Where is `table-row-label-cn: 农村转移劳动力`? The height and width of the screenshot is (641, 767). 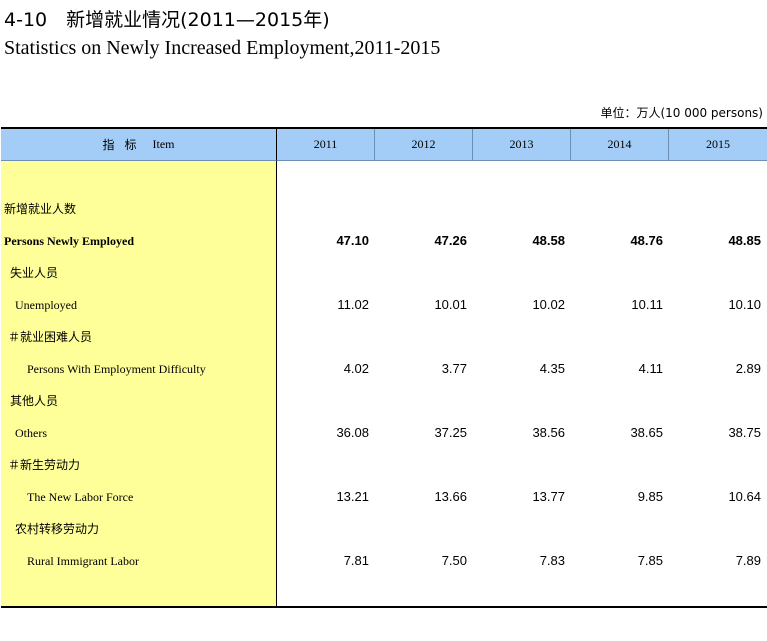
table-row-label-cn: 农村转移劳动力 is located at coordinates (384, 529).